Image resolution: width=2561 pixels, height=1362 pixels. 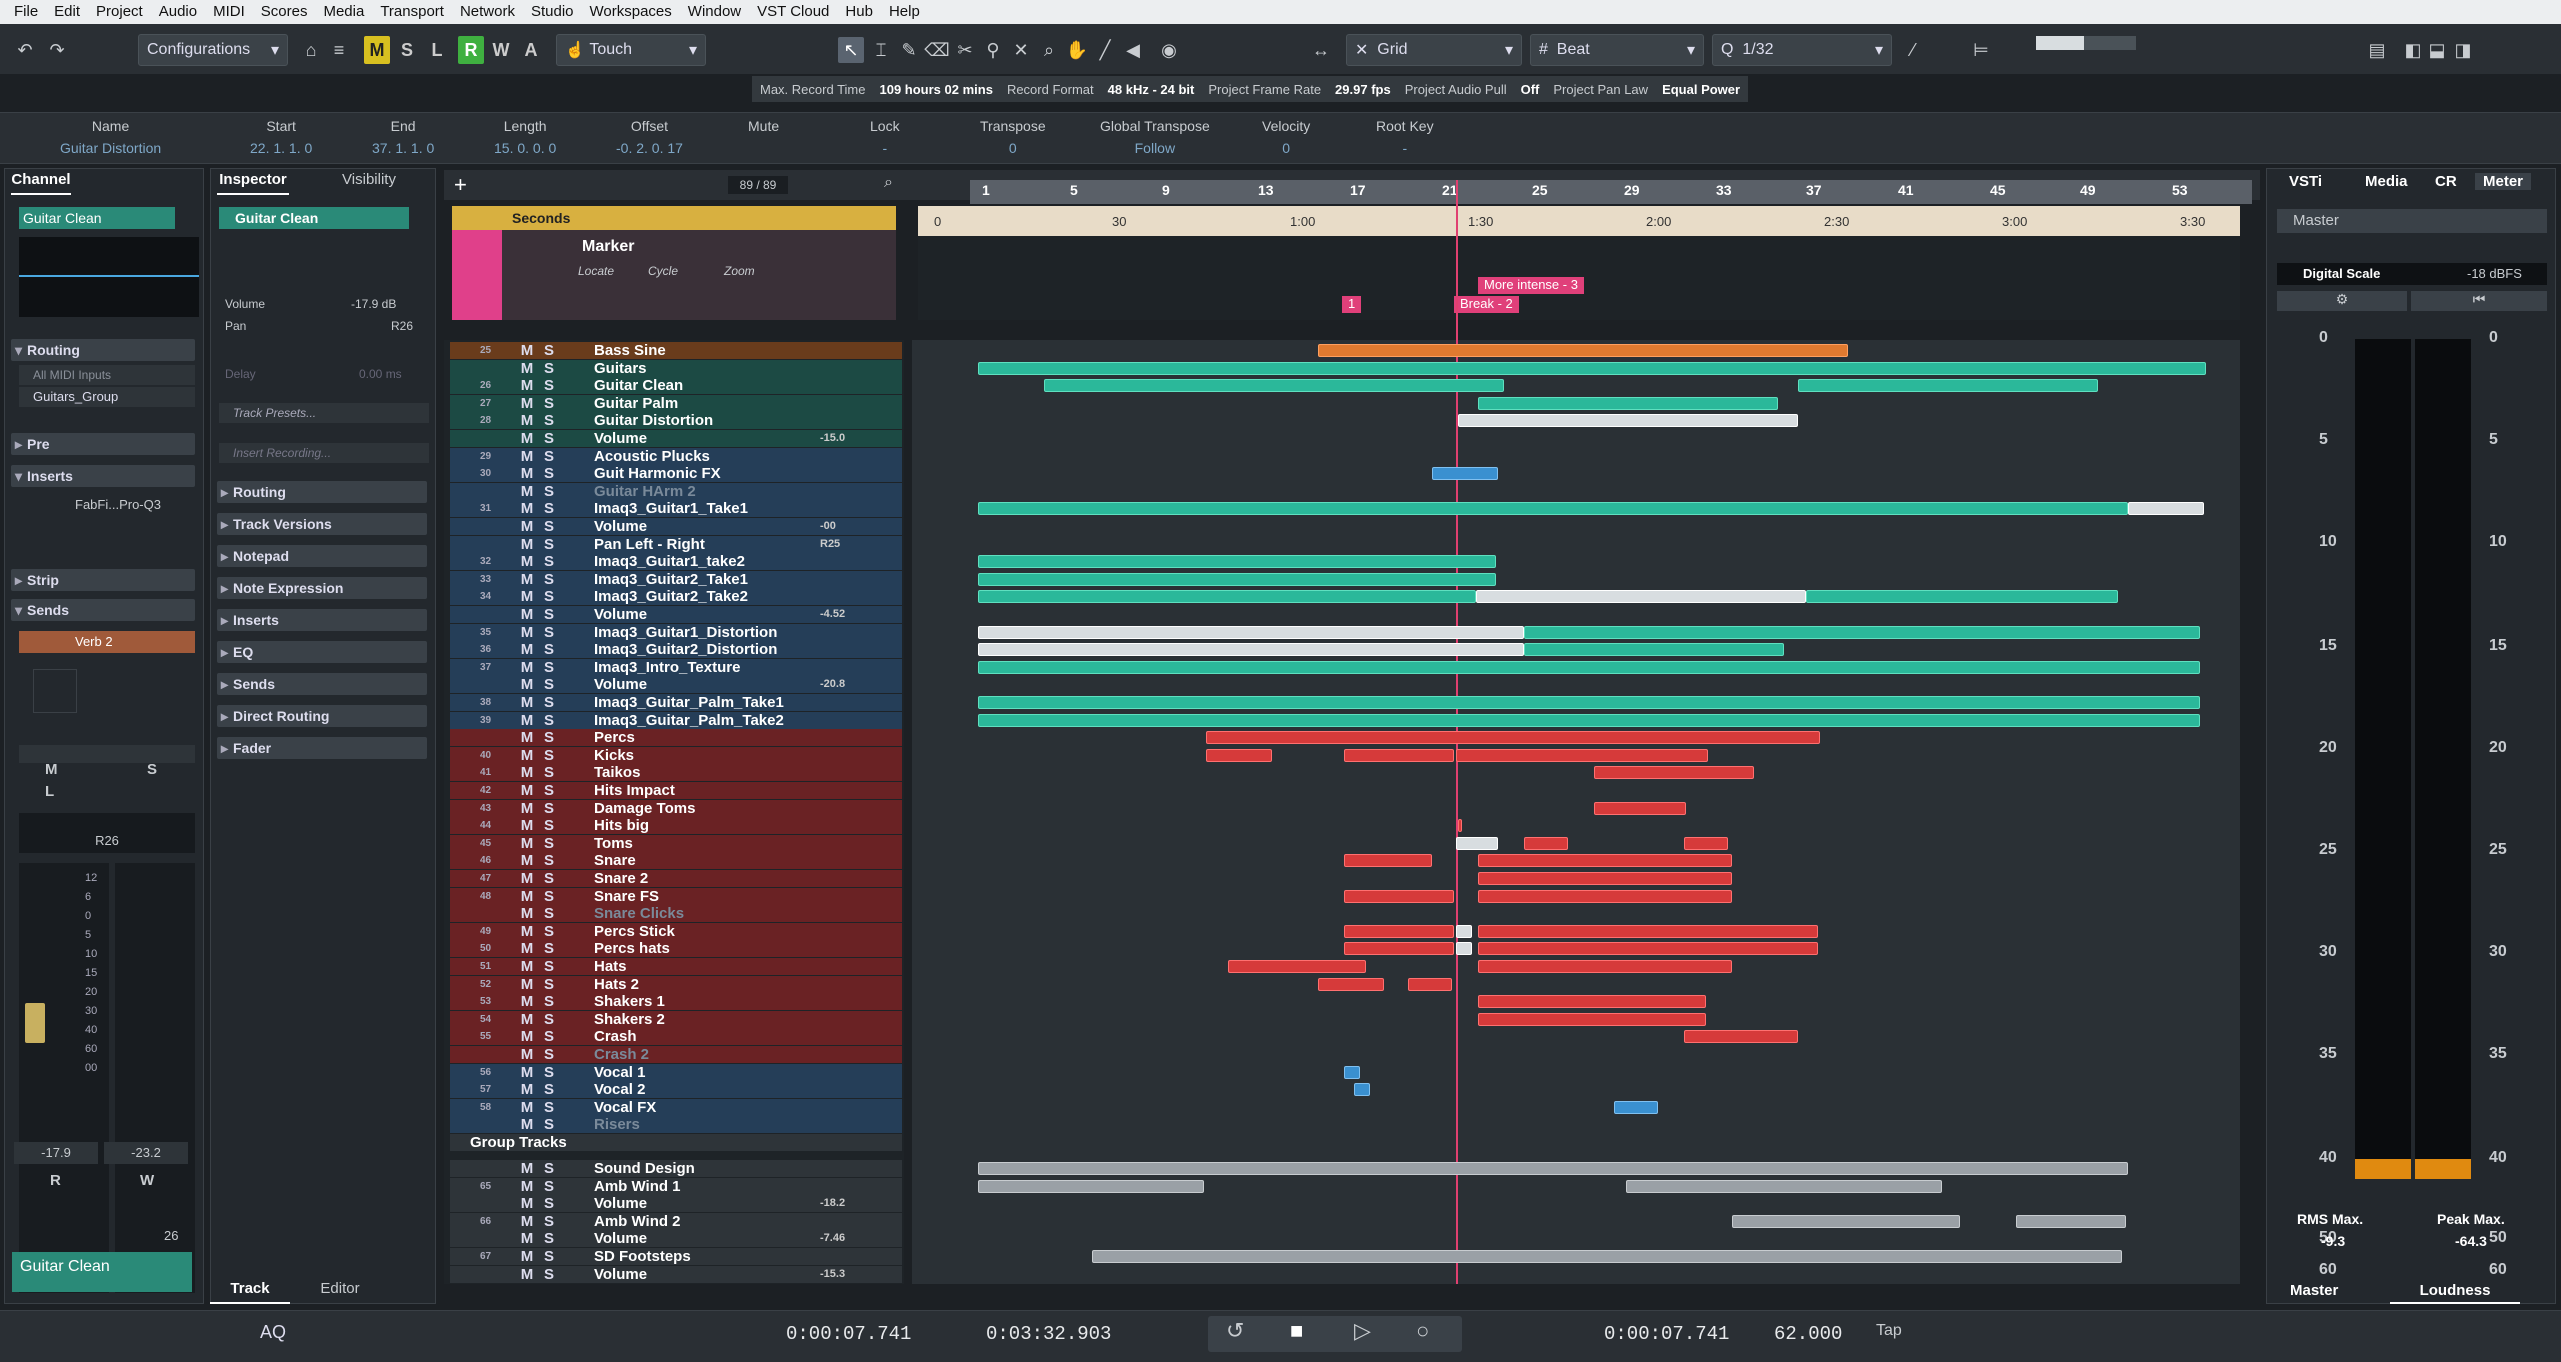 I want to click on track-header: 47 M S Snare 2, so click(x=676, y=878).